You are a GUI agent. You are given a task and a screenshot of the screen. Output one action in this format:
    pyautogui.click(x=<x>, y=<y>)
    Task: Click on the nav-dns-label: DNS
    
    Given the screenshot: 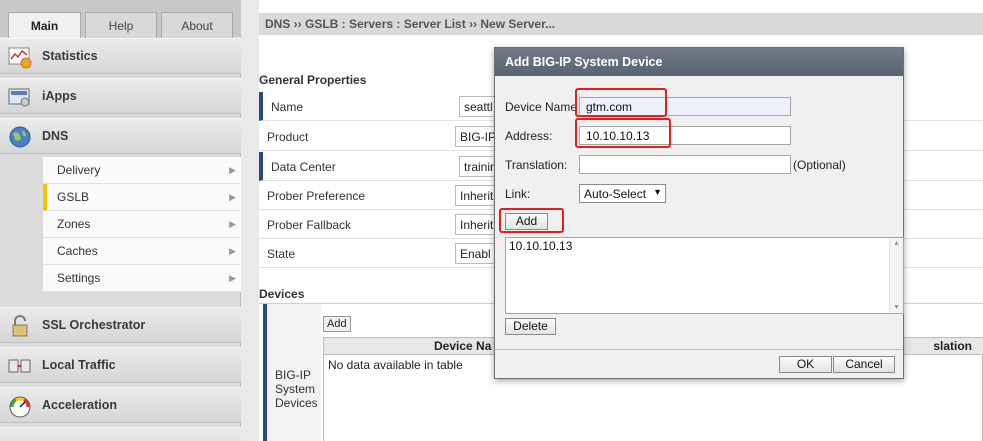 What is the action you would take?
    pyautogui.click(x=55, y=136)
    